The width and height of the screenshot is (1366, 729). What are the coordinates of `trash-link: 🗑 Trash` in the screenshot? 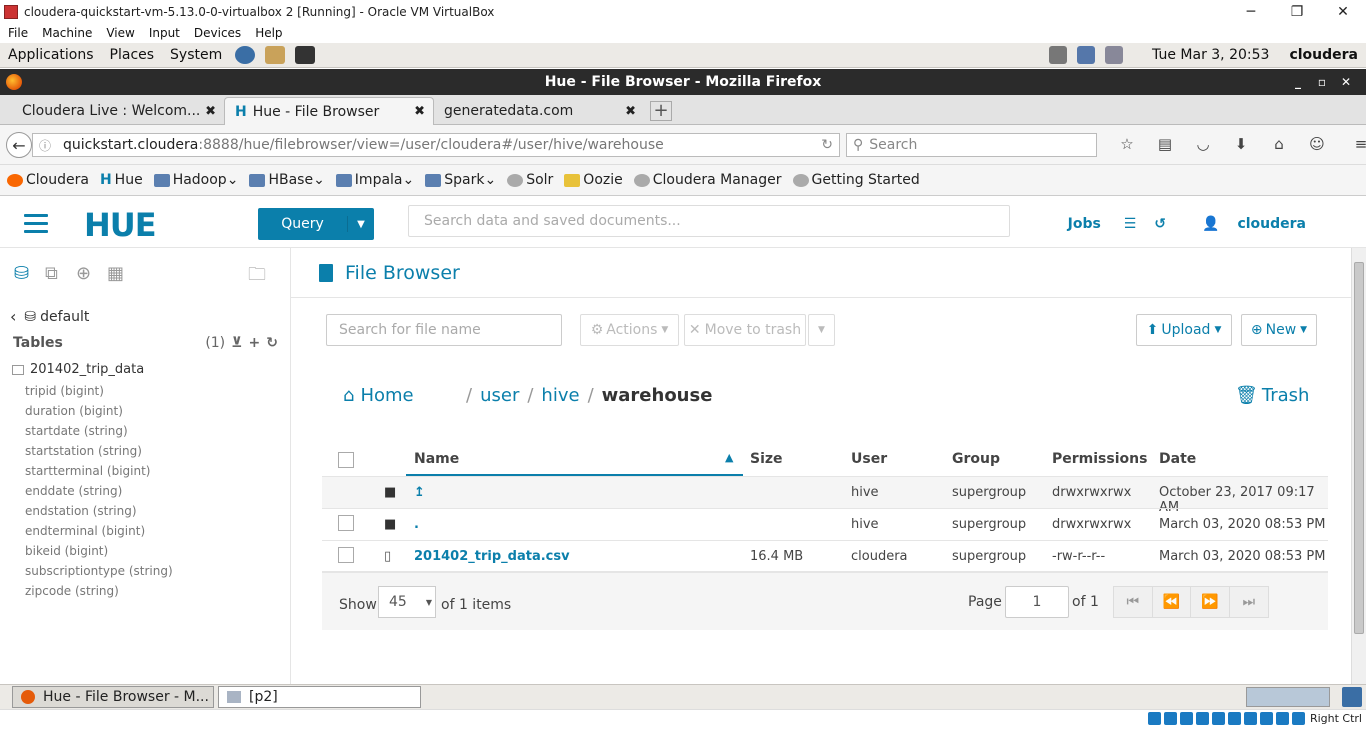 It's located at (1272, 395).